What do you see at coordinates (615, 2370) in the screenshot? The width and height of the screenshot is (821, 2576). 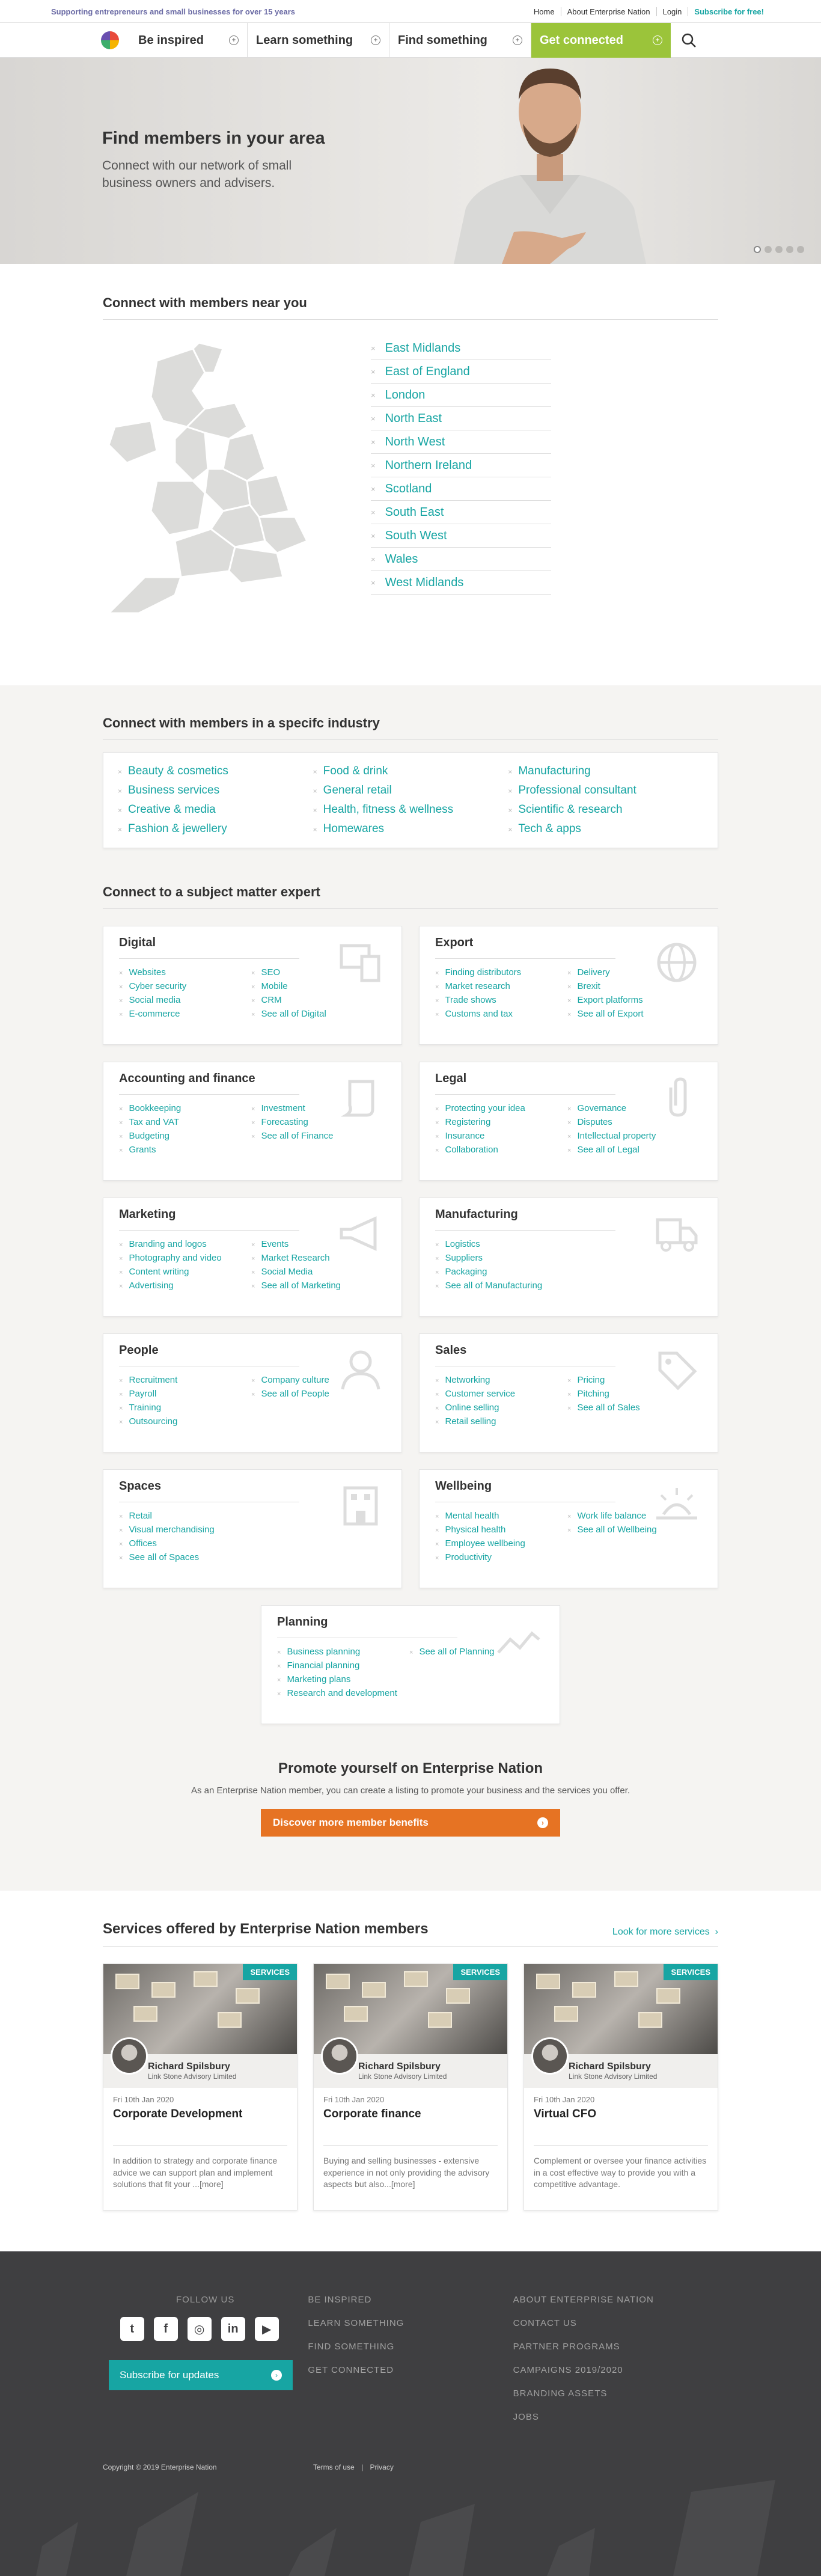 I see `footer-link: CAMPAIGNS 2019/2020` at bounding box center [615, 2370].